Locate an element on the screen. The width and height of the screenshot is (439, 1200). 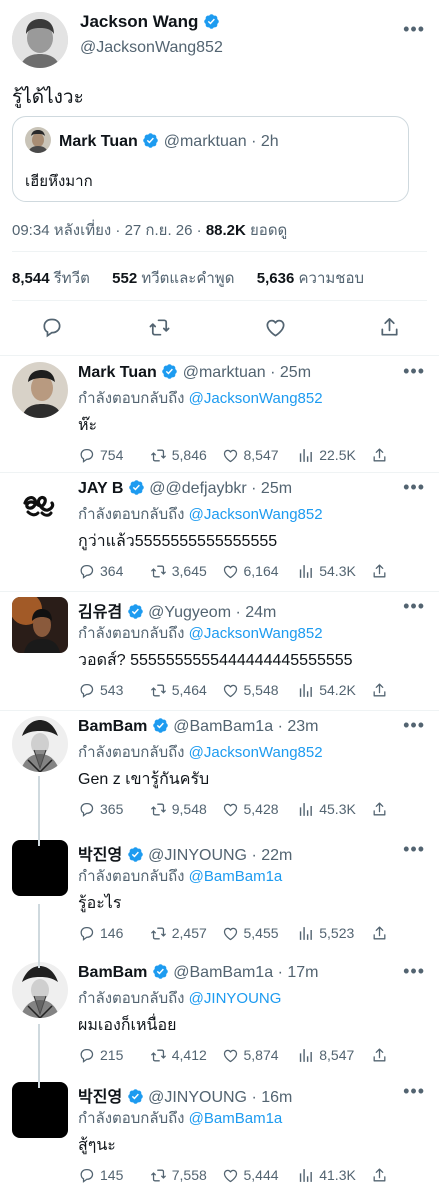
reply-button: 754 is located at coordinates (114, 455).